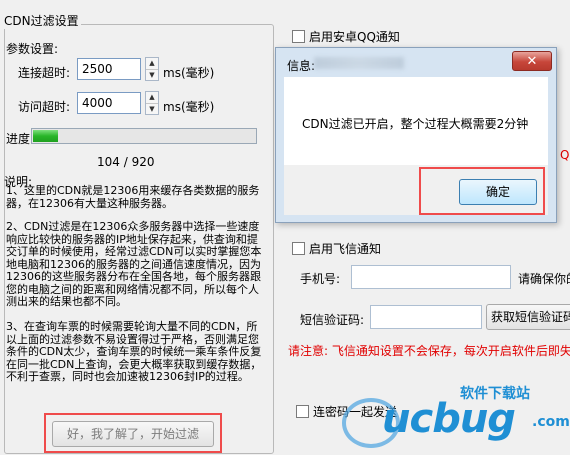 Image resolution: width=570 pixels, height=455 pixels. Describe the element at coordinates (345, 249) in the screenshot. I see `feixin-label: 启用飞信通知` at that location.